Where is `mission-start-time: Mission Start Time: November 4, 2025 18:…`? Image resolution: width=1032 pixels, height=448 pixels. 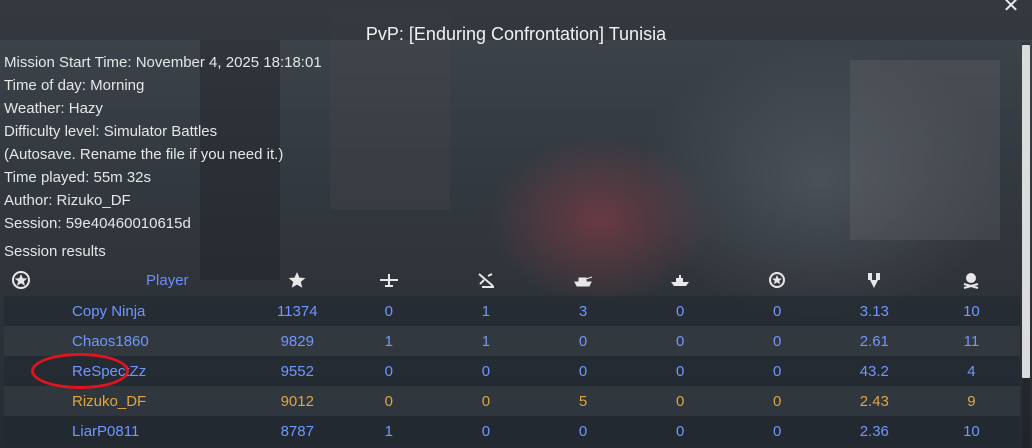 mission-start-time: Mission Start Time: November 4, 2025 18:… is located at coordinates (163, 62).